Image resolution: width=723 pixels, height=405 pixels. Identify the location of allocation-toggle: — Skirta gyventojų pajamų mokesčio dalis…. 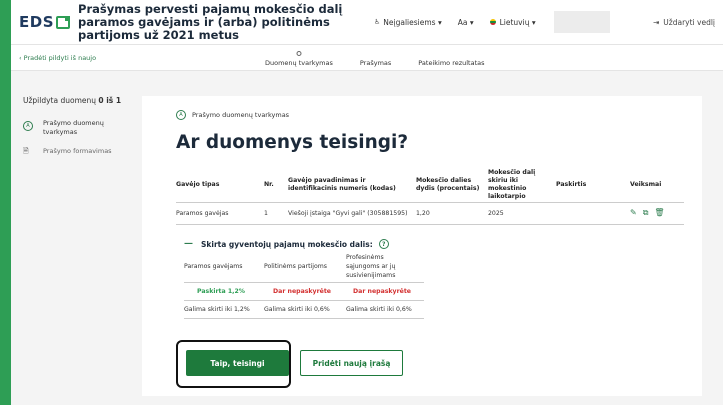
(286, 244).